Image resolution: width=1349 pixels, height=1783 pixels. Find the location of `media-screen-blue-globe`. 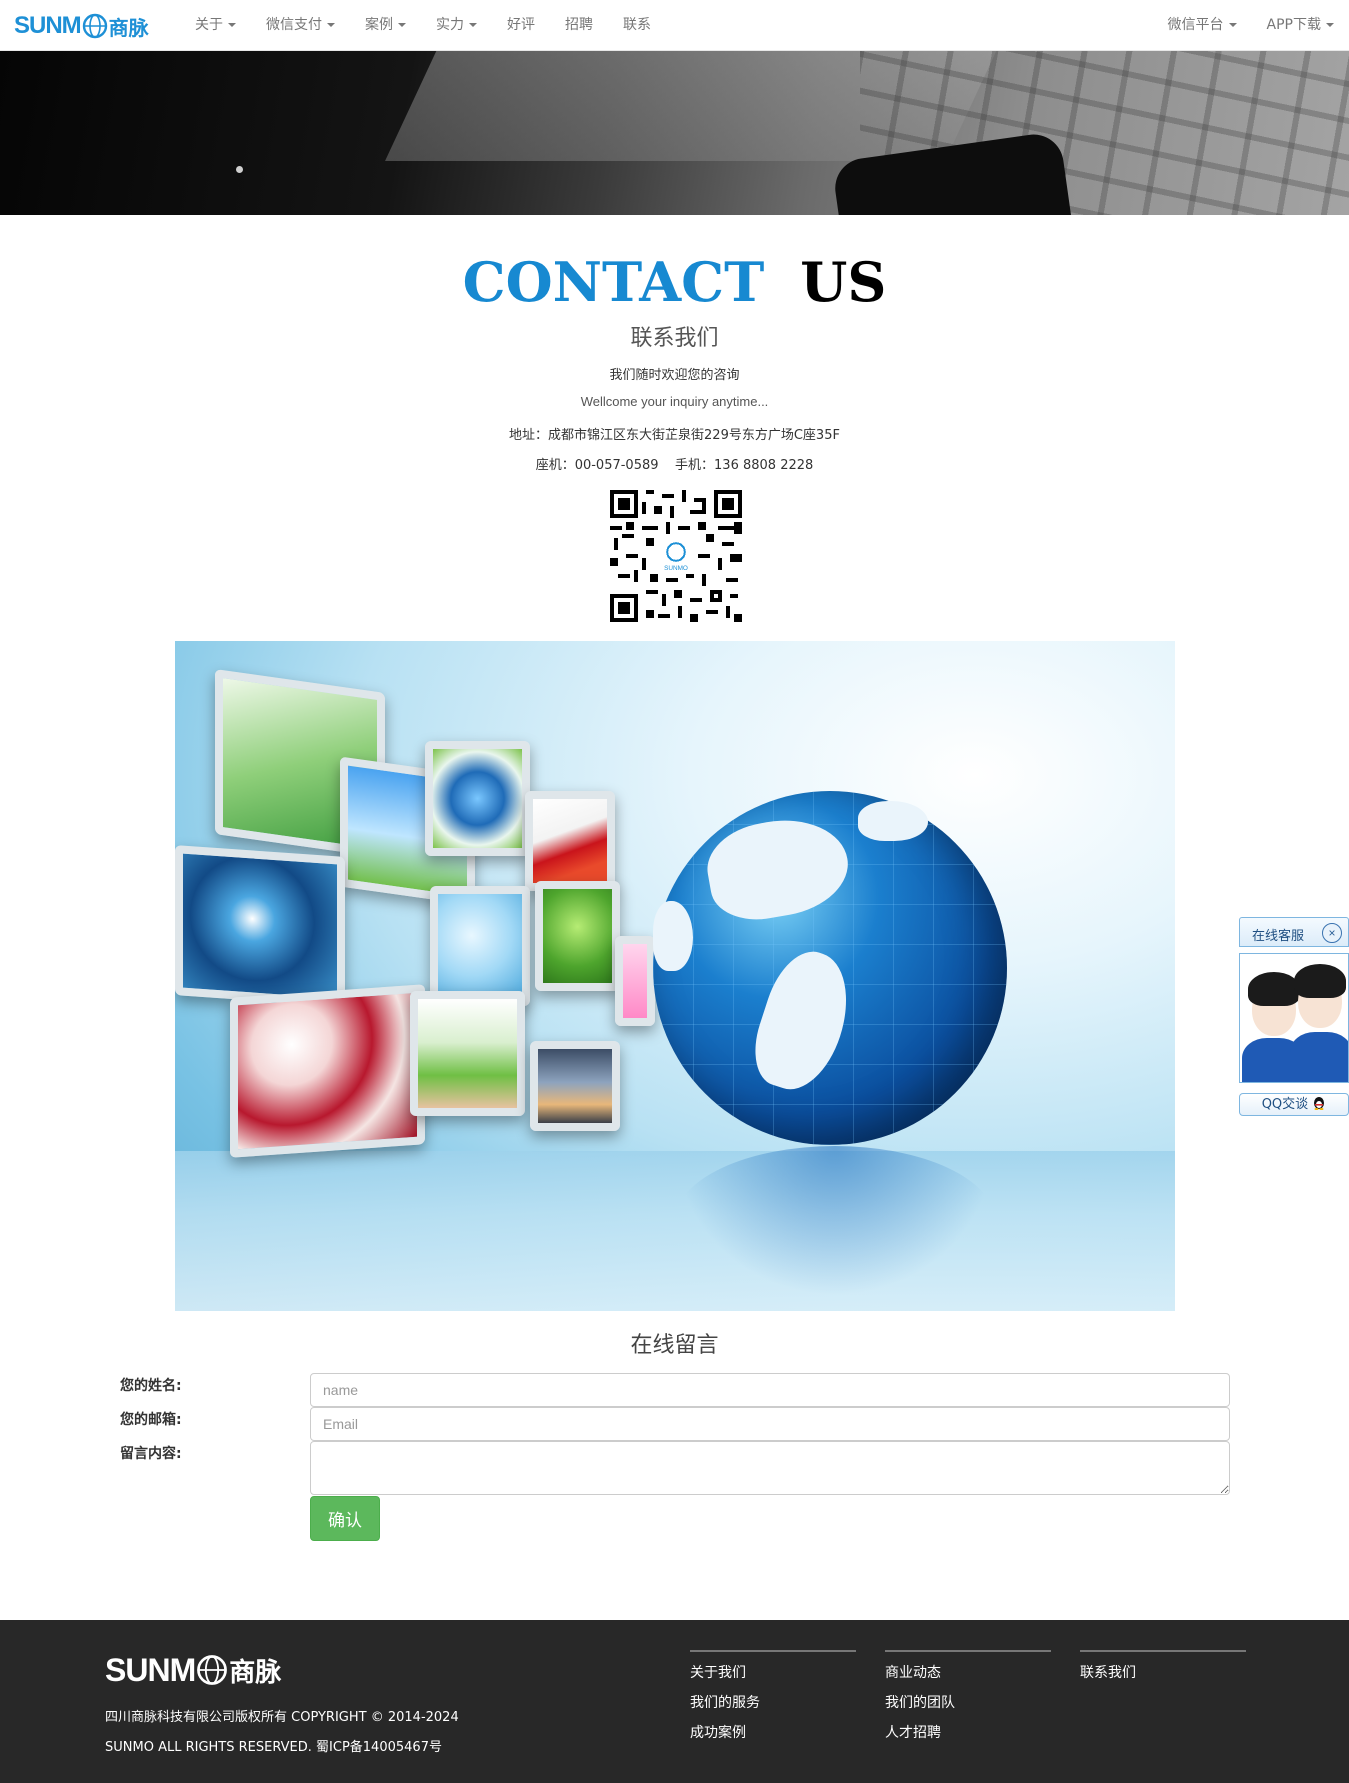

media-screen-blue-globe is located at coordinates (260, 926).